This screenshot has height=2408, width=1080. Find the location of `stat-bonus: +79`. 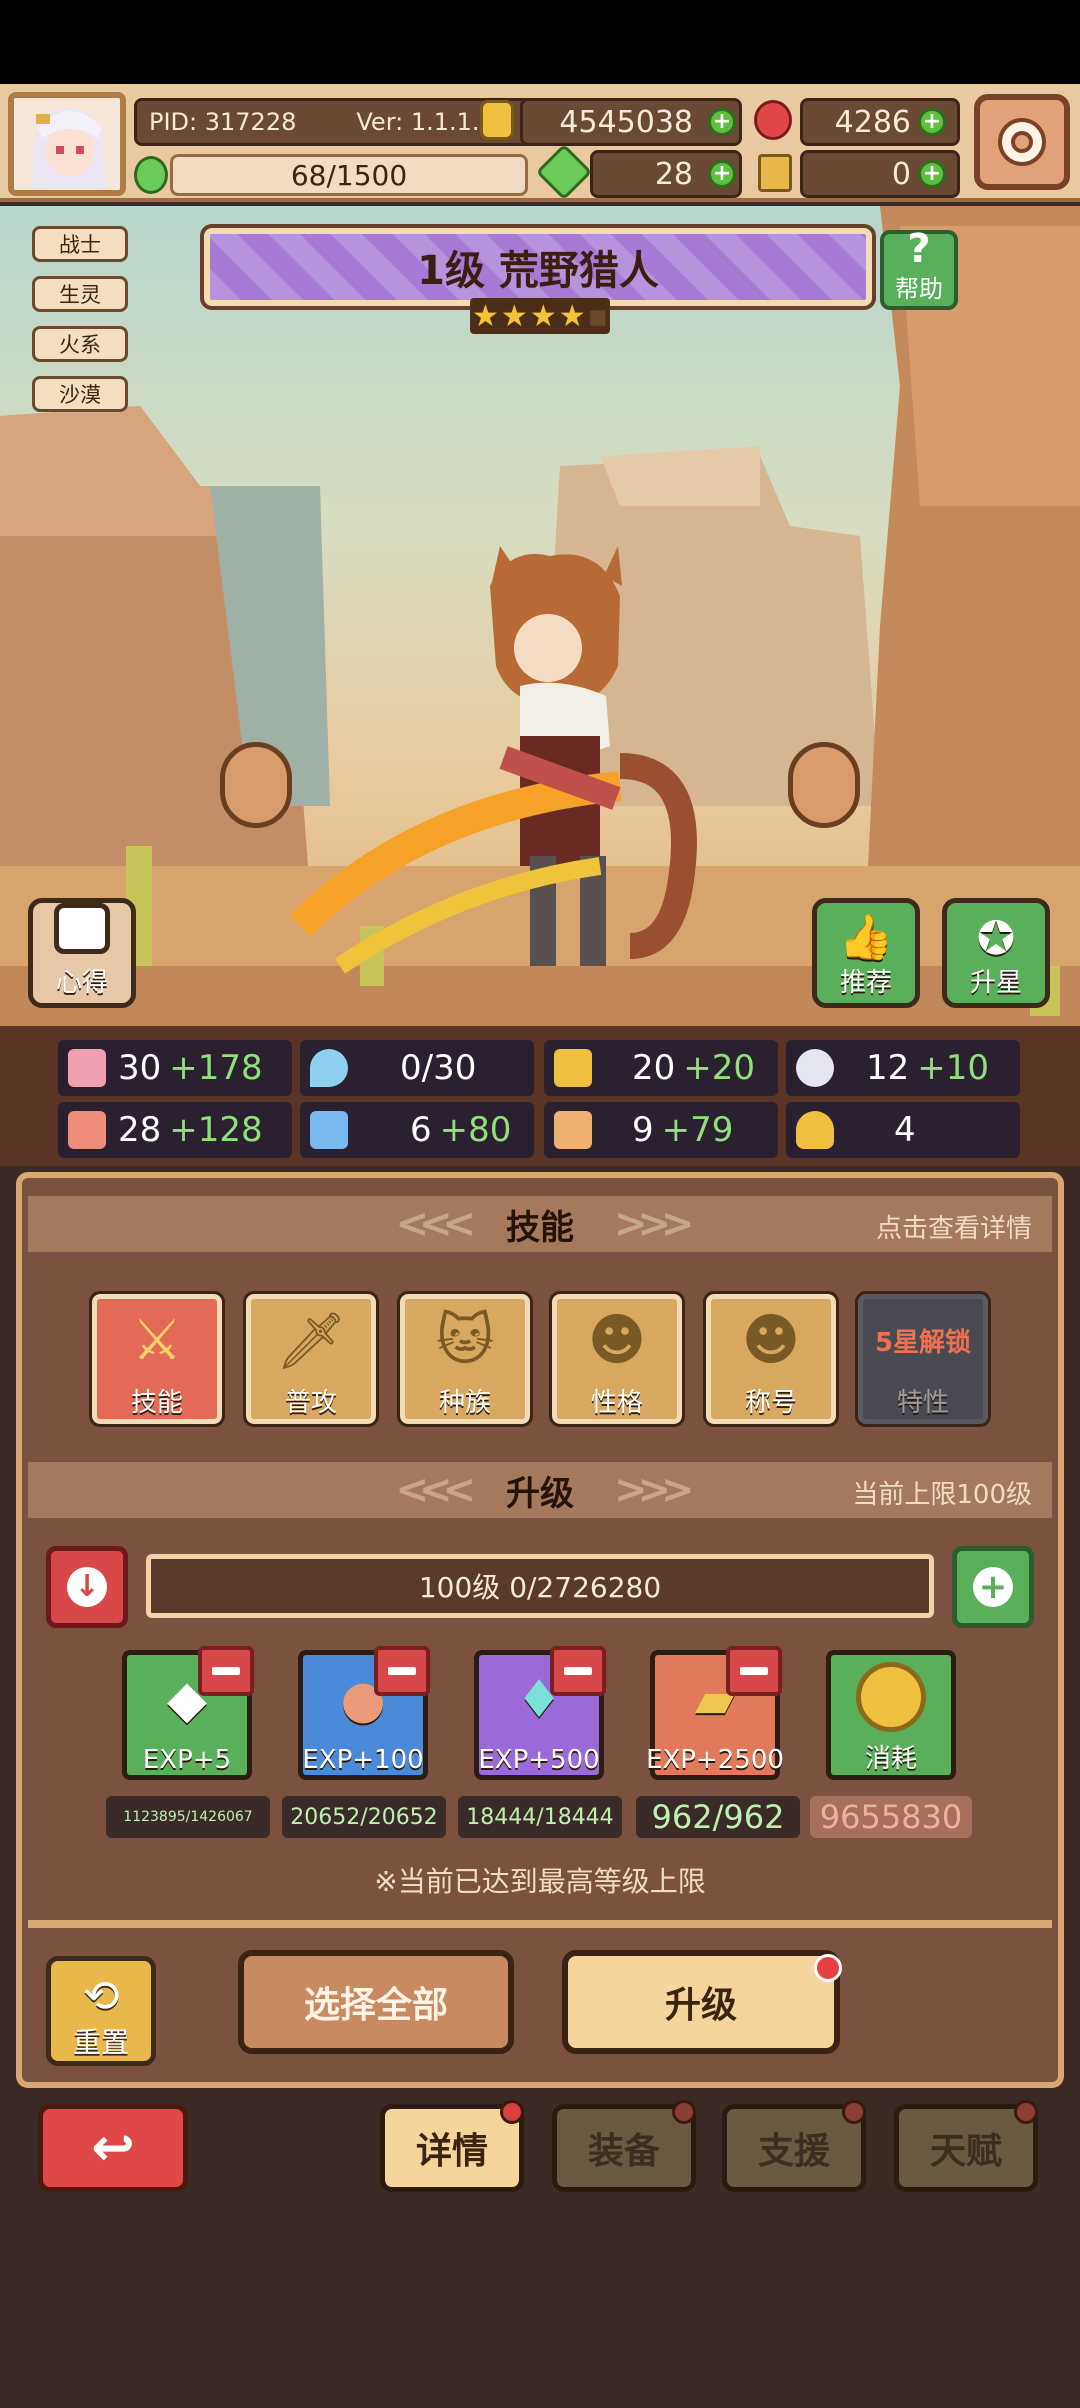

stat-bonus: +79 is located at coordinates (697, 1130).